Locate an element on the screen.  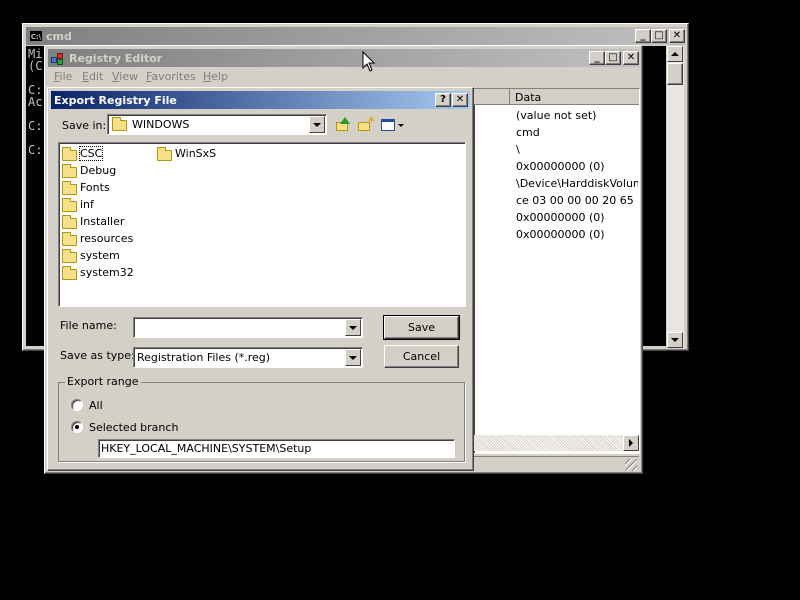
radio-selected-branch is located at coordinates (77, 427).